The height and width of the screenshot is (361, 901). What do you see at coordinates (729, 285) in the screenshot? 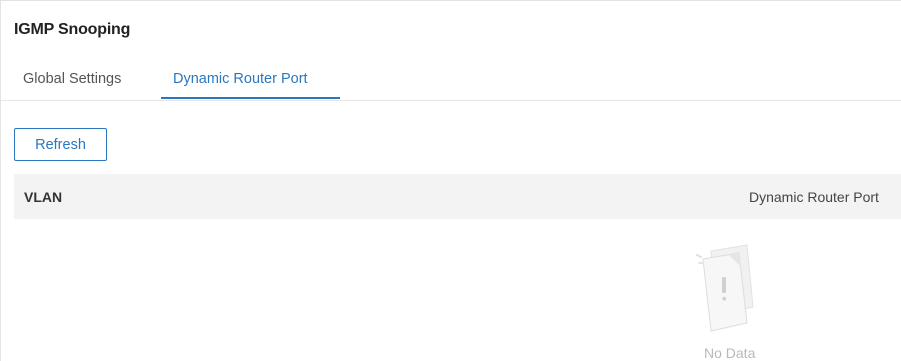
I see `no-data-document-icon` at bounding box center [729, 285].